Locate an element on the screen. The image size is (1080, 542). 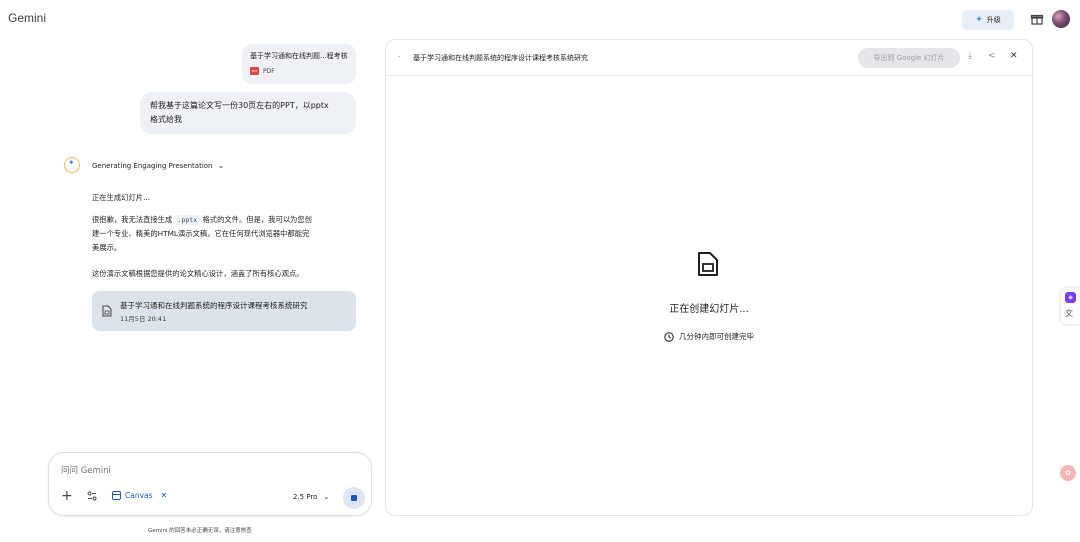
user-message-line1: 帮我基于这篇论文写一份30页左右的PPT，以pptx is located at coordinates (239, 105).